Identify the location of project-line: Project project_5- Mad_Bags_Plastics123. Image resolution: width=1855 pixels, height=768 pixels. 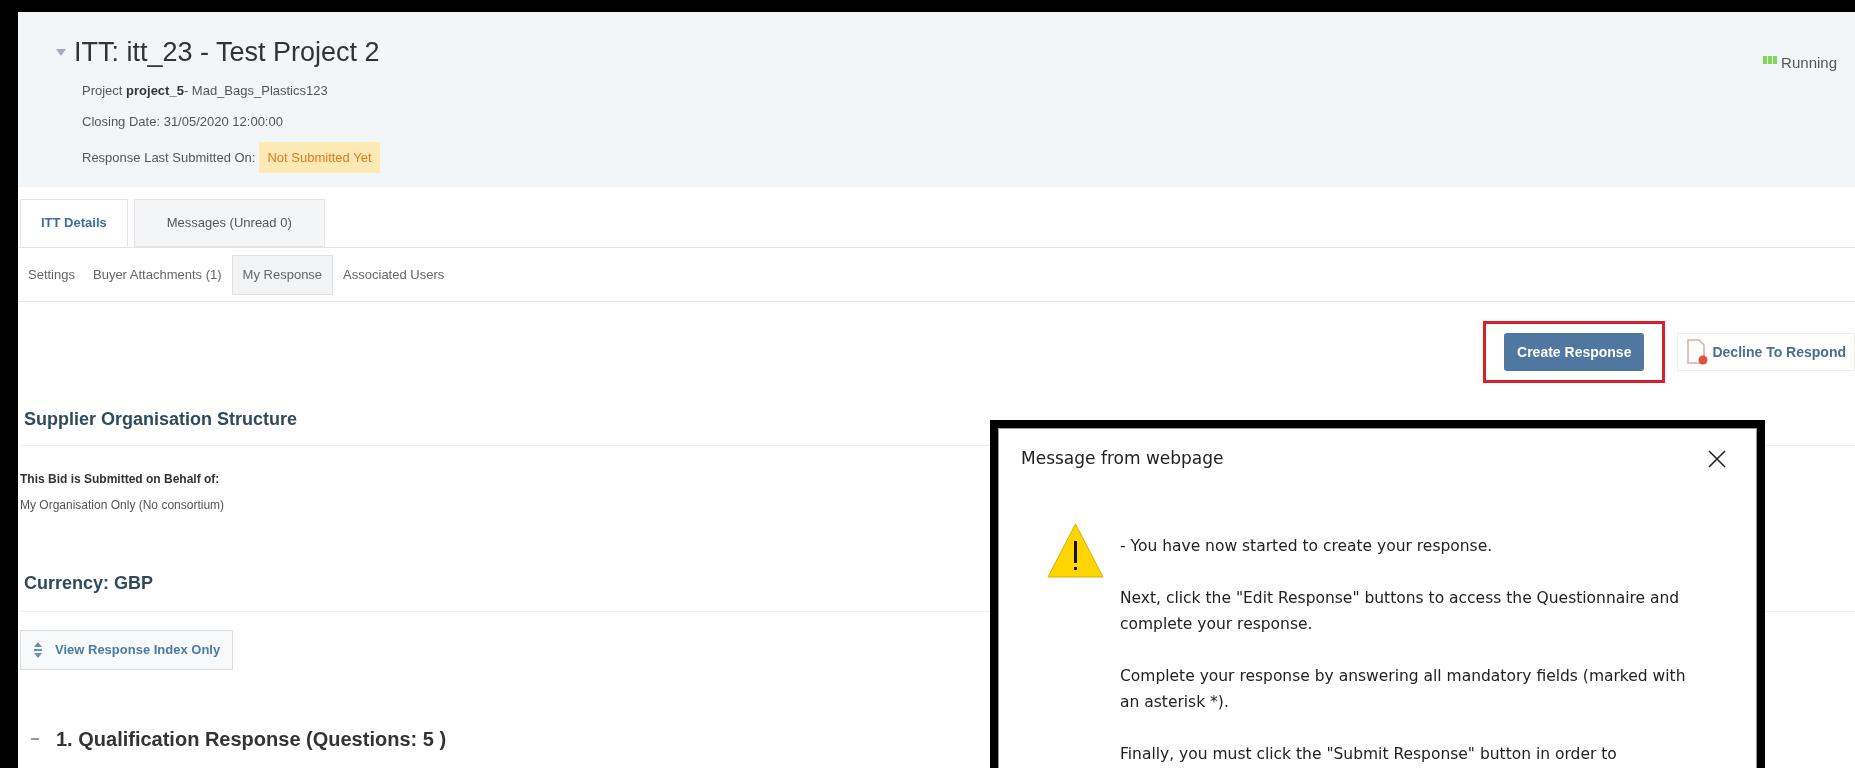
(205, 90).